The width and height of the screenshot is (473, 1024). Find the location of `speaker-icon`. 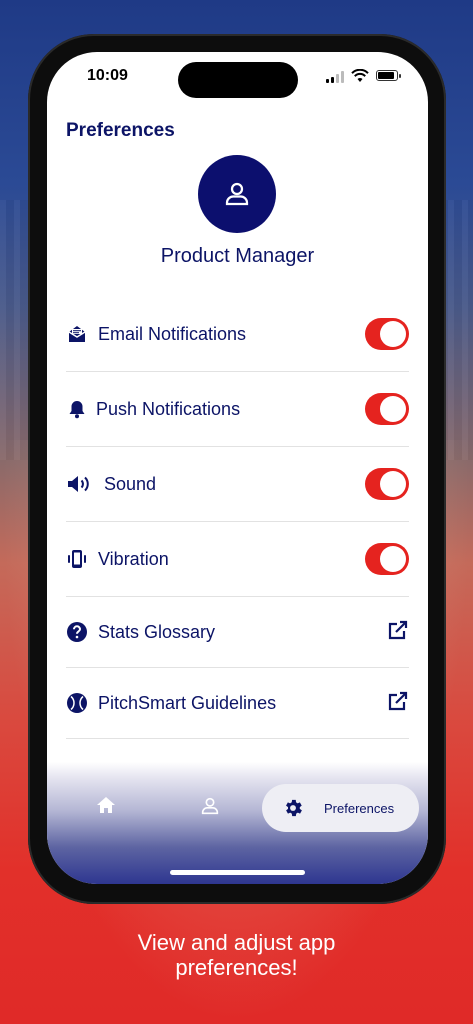

speaker-icon is located at coordinates (80, 484).